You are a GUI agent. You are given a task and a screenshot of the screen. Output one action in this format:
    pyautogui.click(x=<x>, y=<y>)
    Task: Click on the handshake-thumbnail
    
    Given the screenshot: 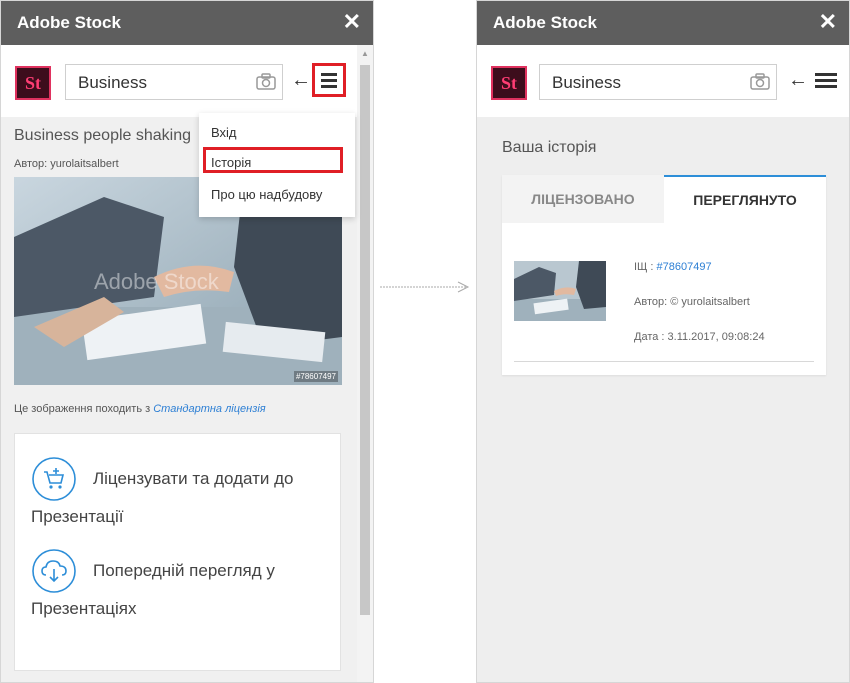 What is the action you would take?
    pyautogui.click(x=560, y=291)
    